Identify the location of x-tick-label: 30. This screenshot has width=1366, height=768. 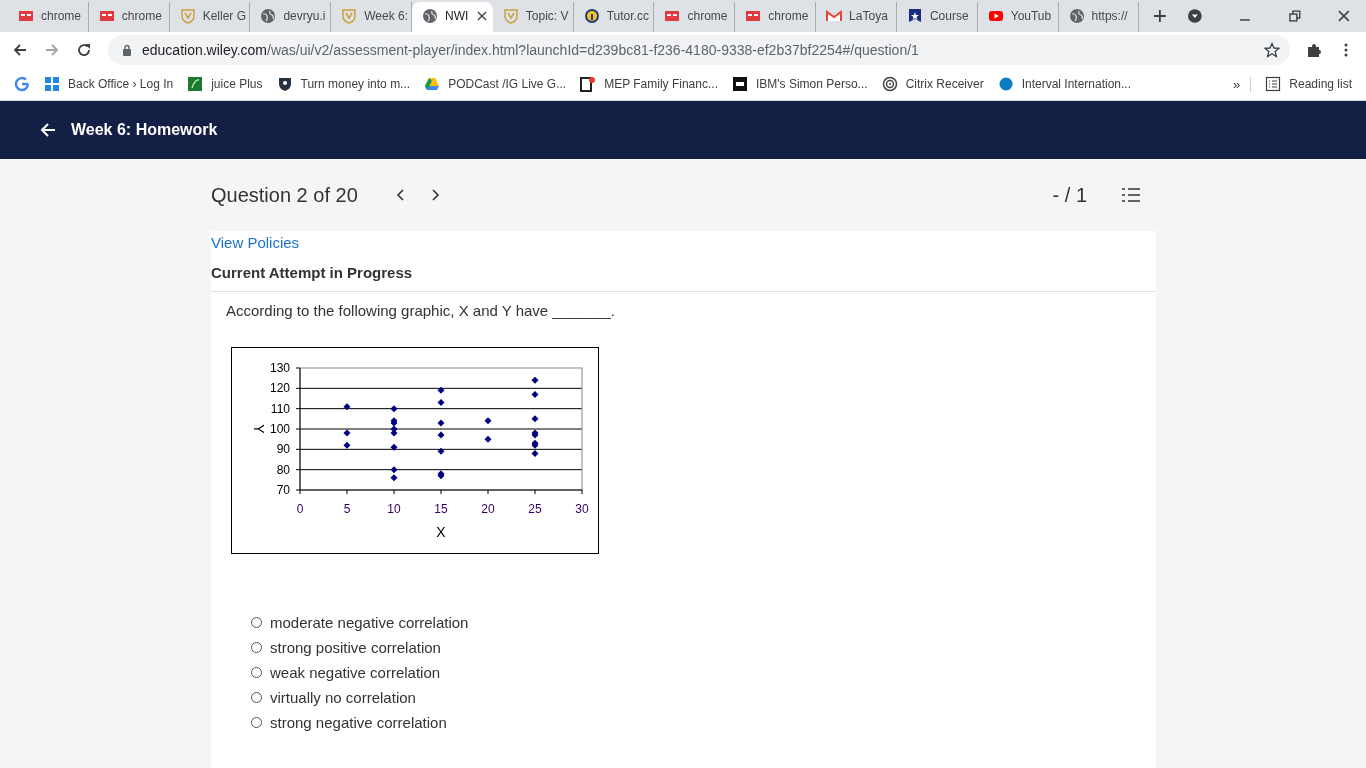
(582, 509).